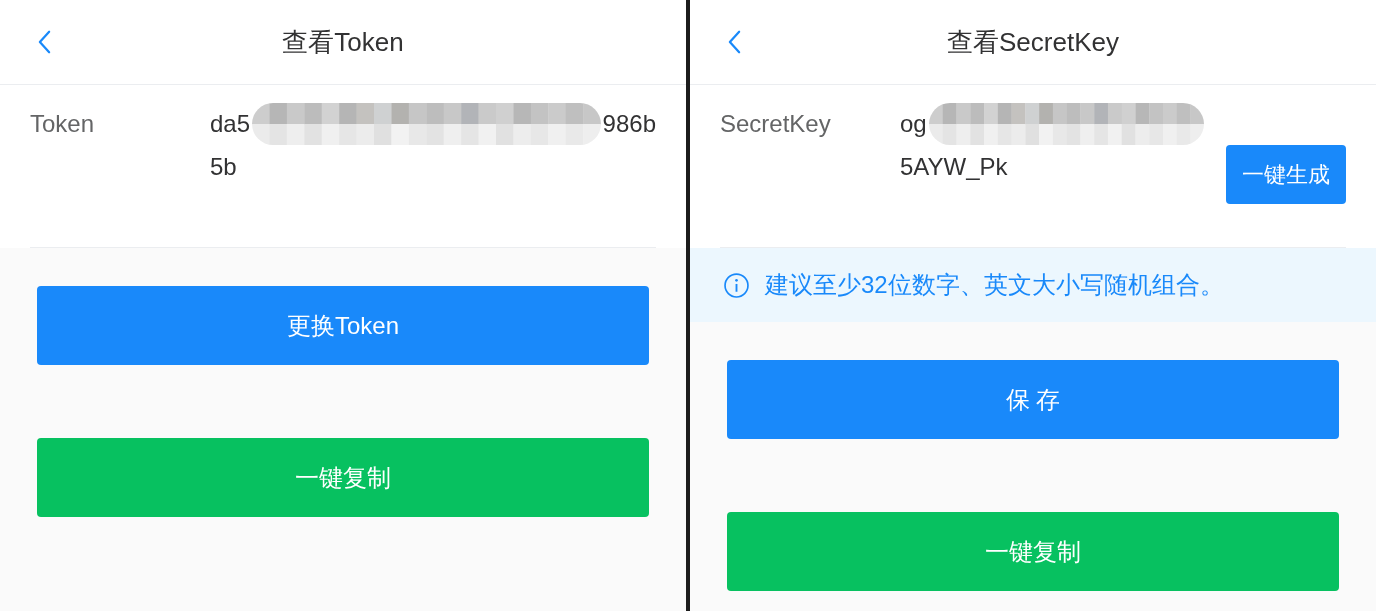  I want to click on value-text: og, so click(913, 123).